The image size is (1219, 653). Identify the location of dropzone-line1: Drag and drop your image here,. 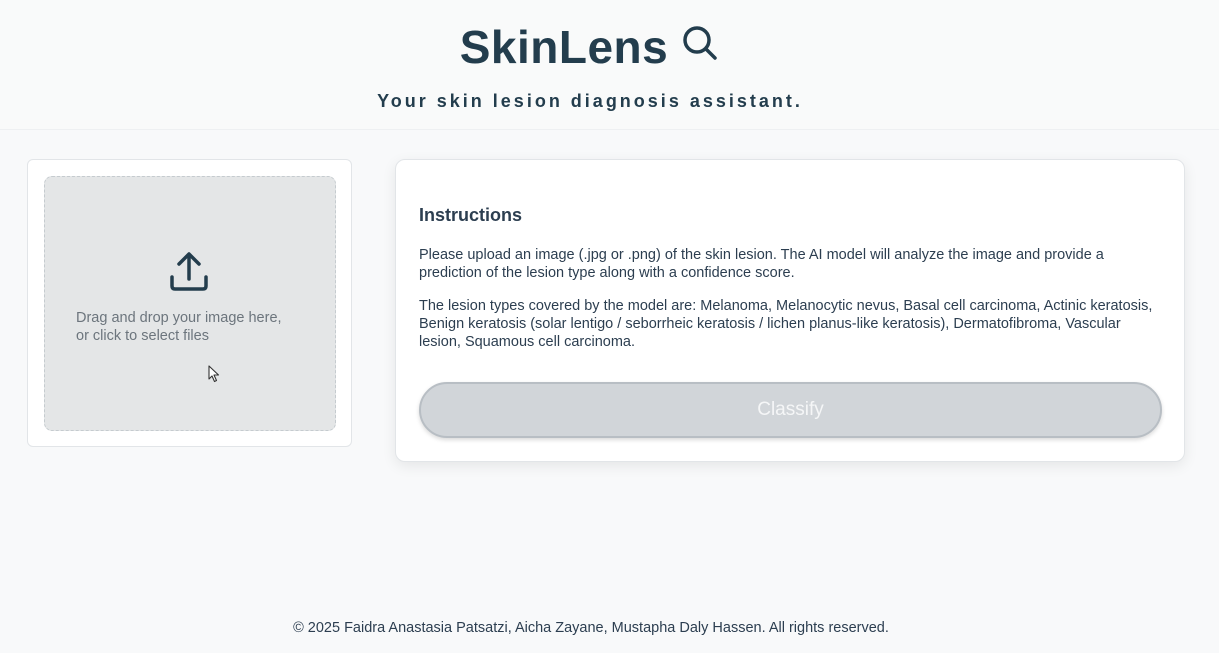
(179, 318).